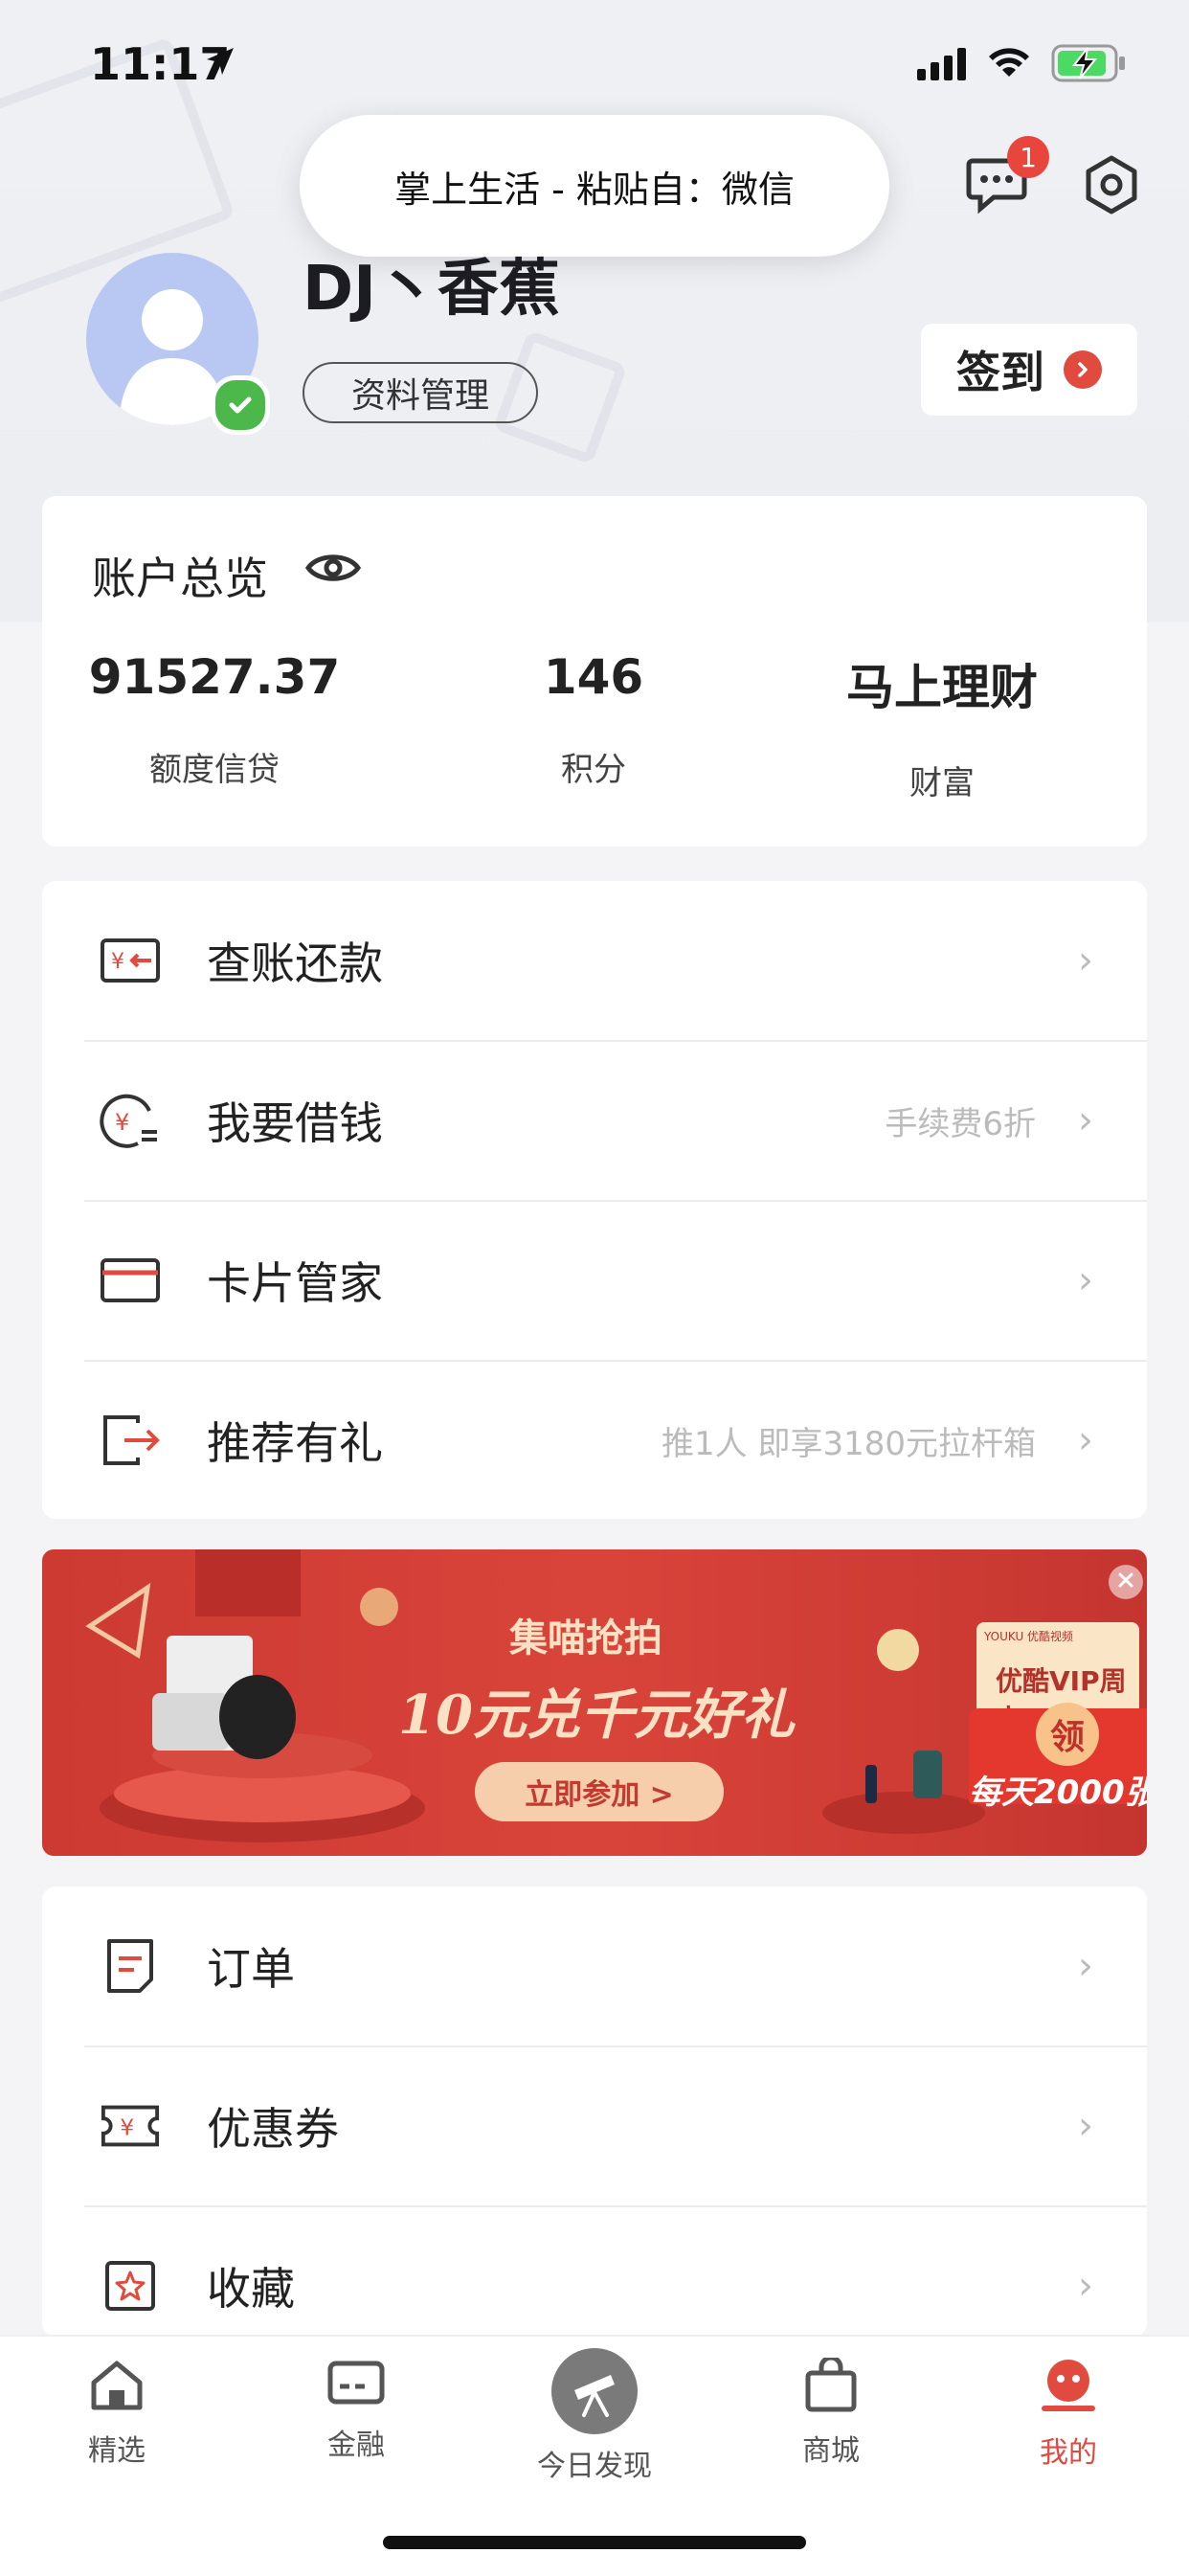  Describe the element at coordinates (943, 66) in the screenshot. I see `cellular-signal-icon` at that location.